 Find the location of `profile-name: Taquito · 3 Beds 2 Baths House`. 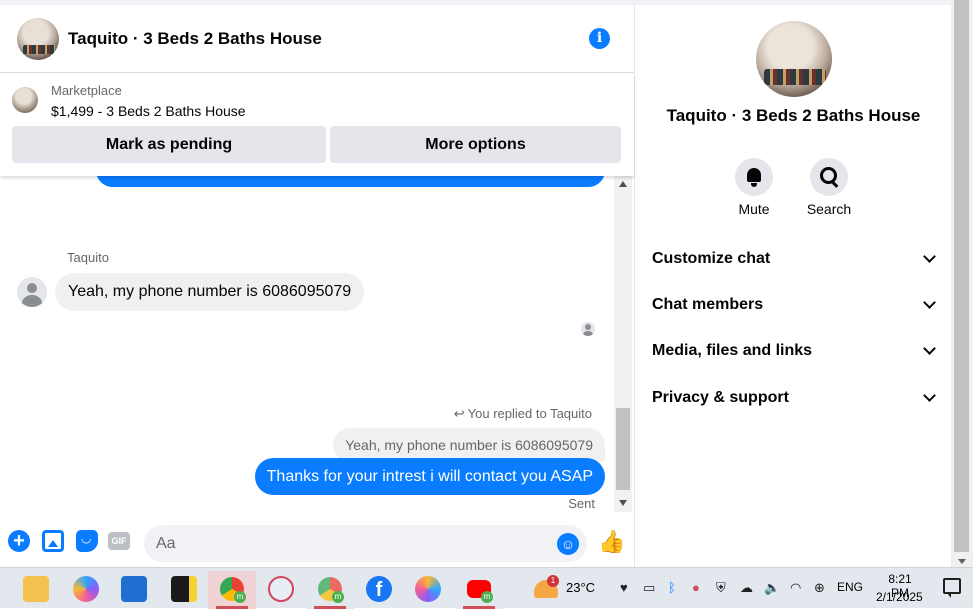

profile-name: Taquito · 3 Beds 2 Baths House is located at coordinates (793, 115).